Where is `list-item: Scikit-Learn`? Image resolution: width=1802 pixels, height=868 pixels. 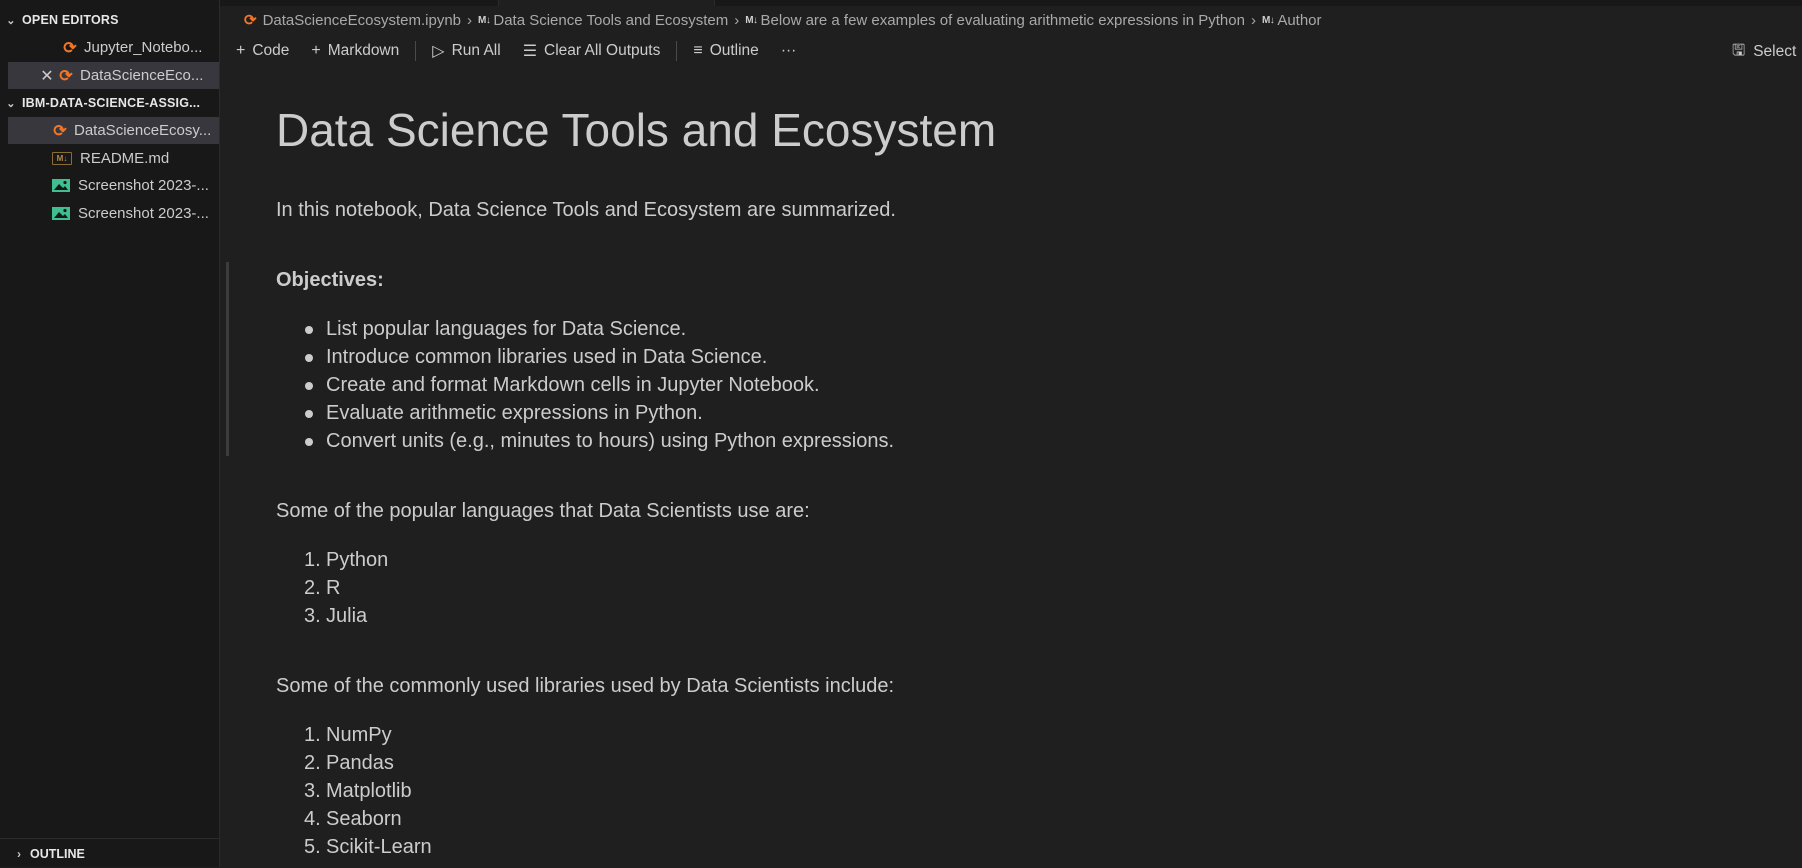 list-item: Scikit-Learn is located at coordinates (379, 847).